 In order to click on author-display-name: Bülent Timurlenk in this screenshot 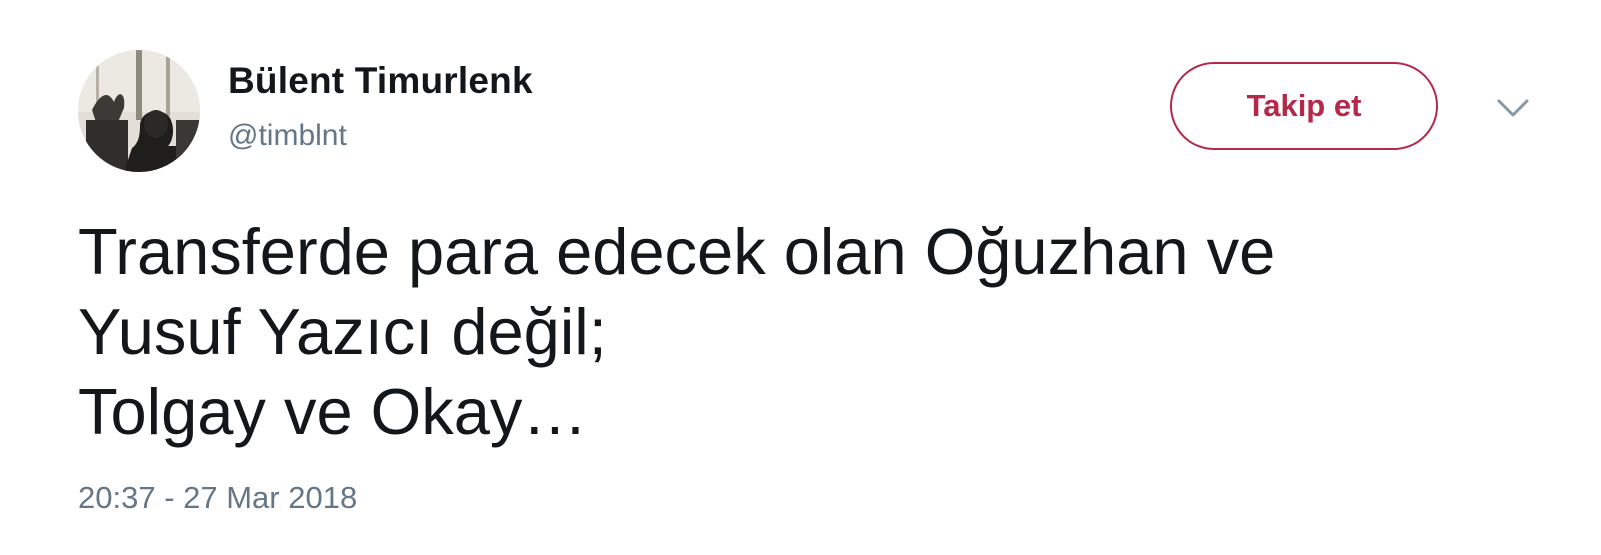, I will do `click(380, 81)`.